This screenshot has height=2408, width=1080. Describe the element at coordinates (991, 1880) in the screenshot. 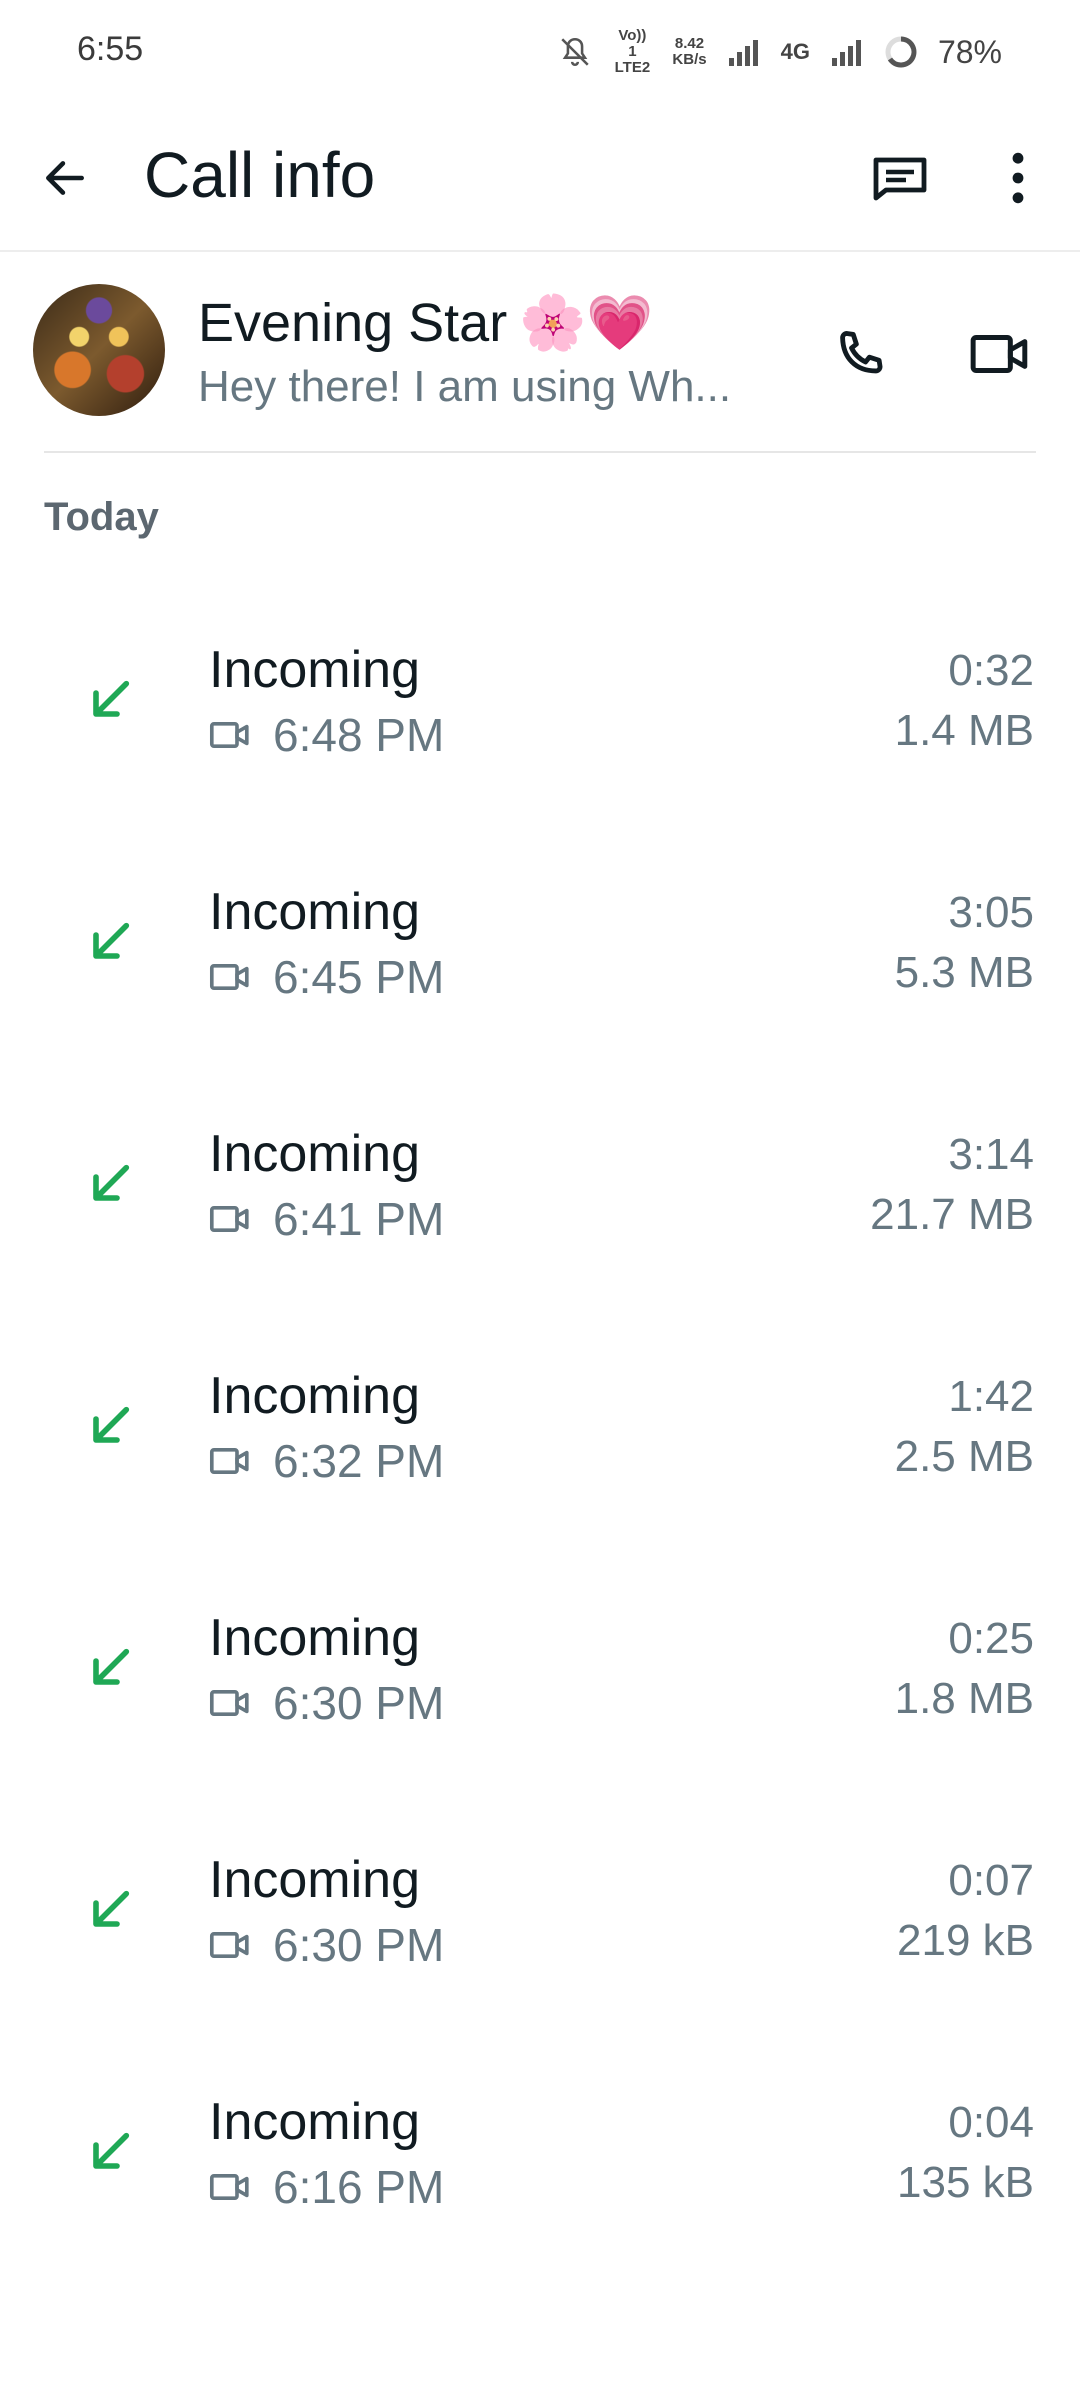

I see `call-duration: 0:07` at that location.